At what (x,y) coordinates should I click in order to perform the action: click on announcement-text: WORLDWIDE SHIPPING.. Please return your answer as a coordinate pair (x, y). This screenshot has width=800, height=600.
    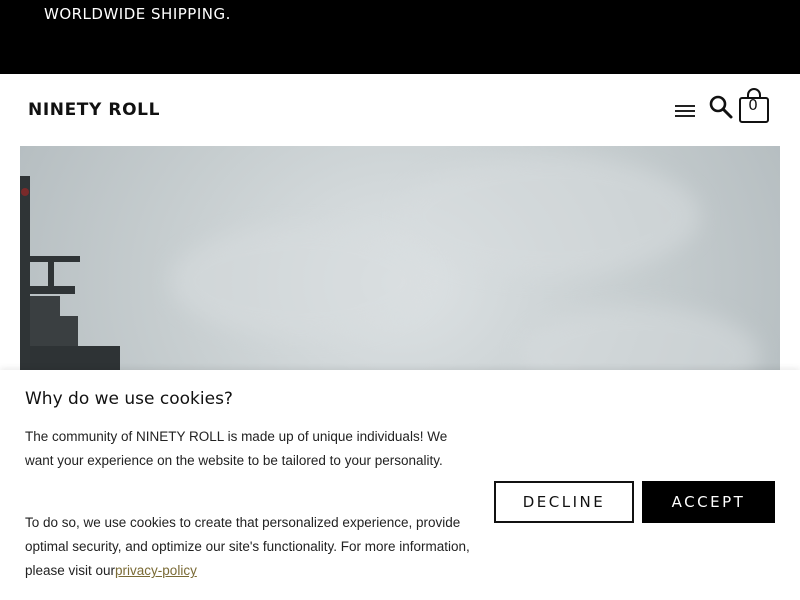
    Looking at the image, I should click on (137, 14).